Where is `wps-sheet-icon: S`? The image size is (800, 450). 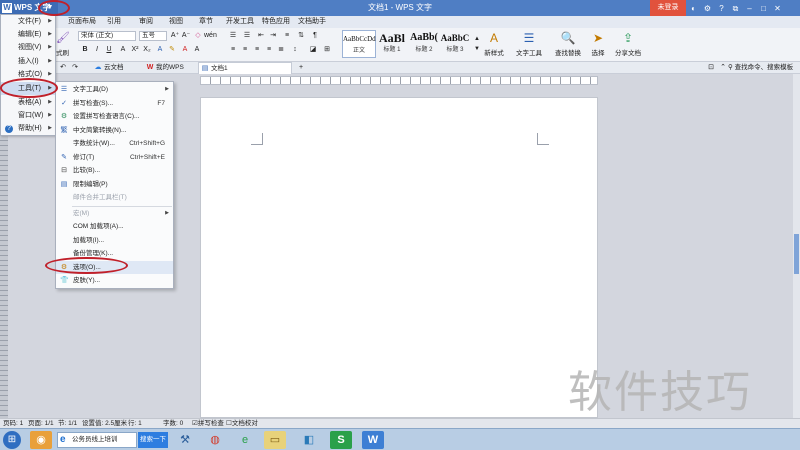
wps-sheet-icon: S is located at coordinates (341, 440).